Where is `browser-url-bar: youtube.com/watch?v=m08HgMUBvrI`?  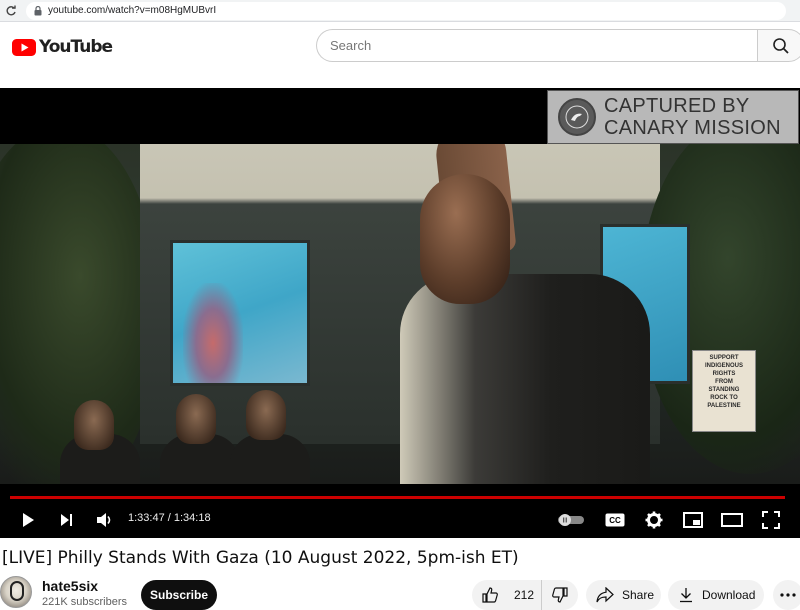 browser-url-bar: youtube.com/watch?v=m08HgMUBvrI is located at coordinates (400, 11).